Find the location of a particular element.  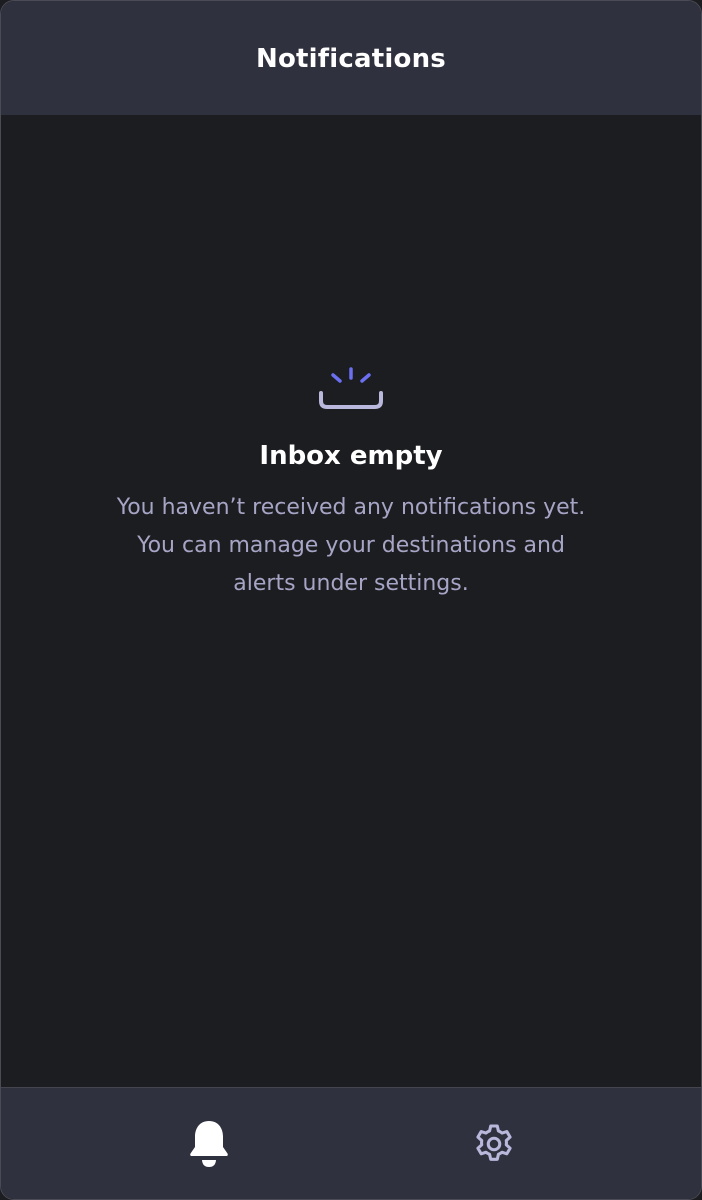

bottom-nav is located at coordinates (351, 1143).